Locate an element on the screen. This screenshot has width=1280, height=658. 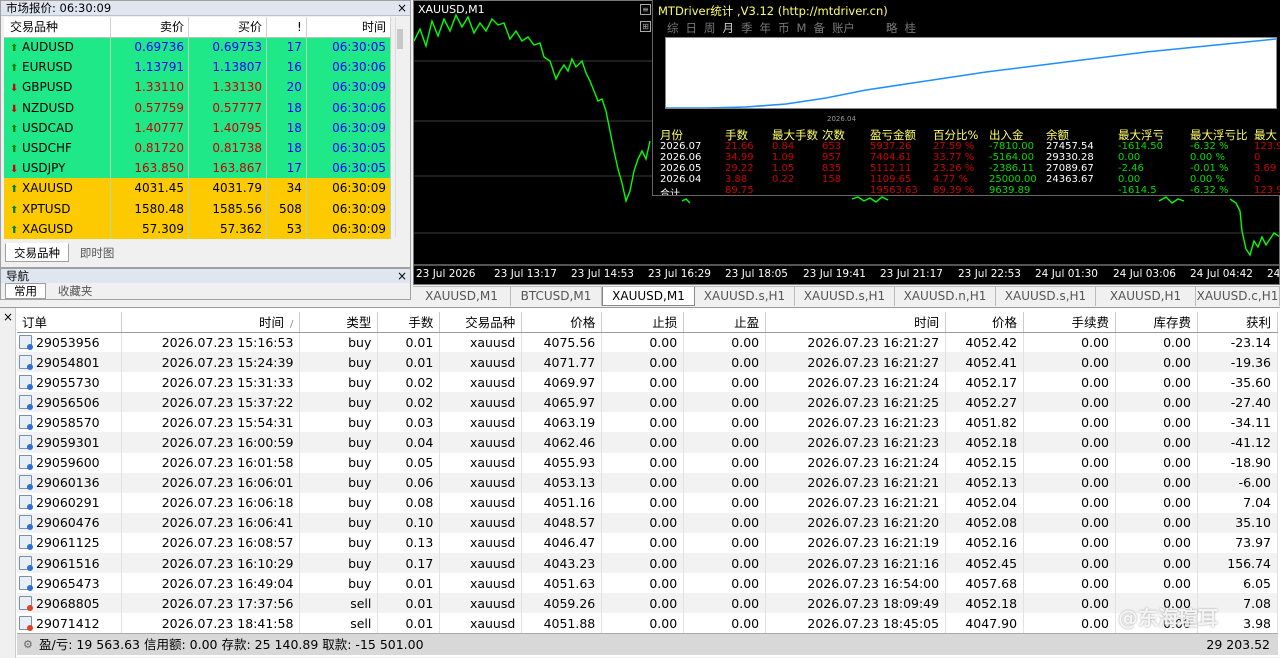
stats-cell: 2026.07 is located at coordinates (681, 146).